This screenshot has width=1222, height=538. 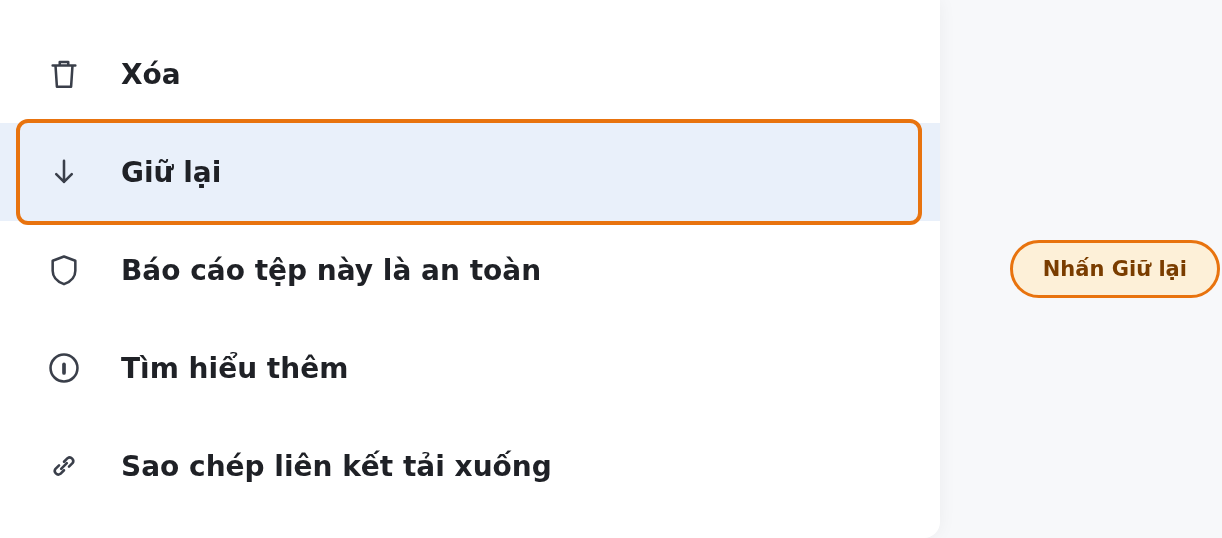 I want to click on instruction-callout: Nhấn Giữ lại, so click(x=1114, y=269).